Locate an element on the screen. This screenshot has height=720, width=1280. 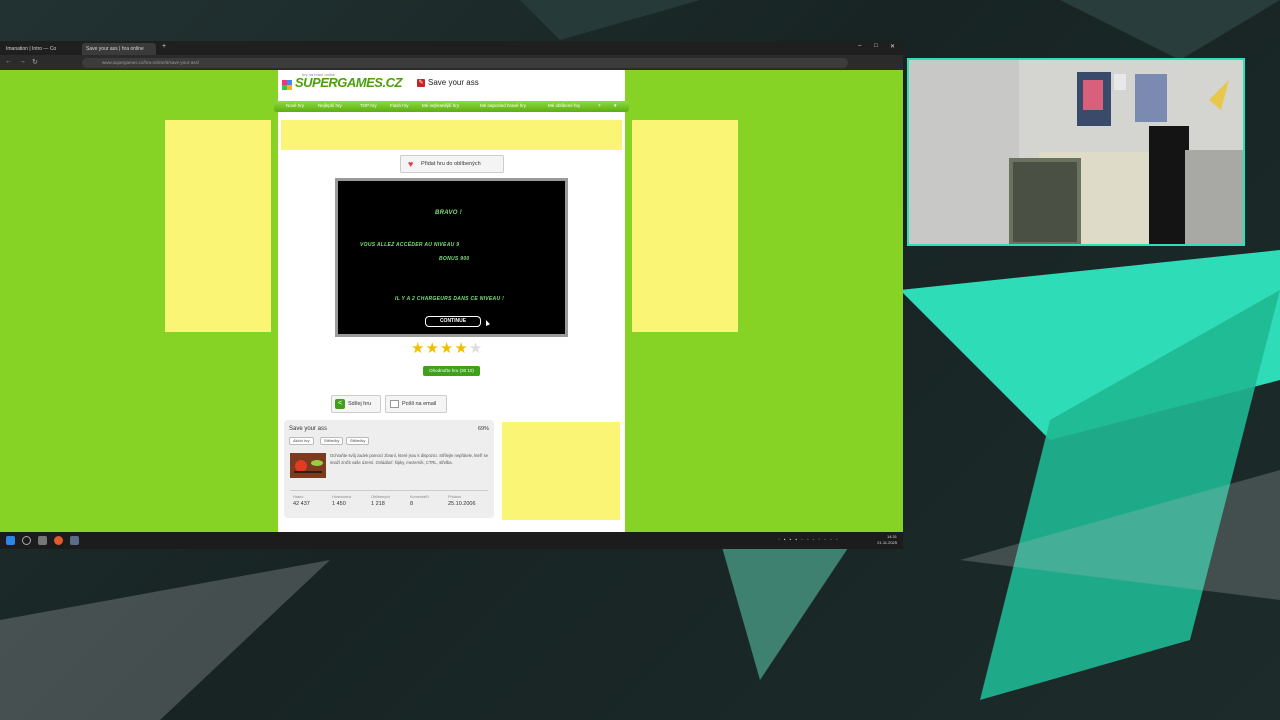
share-label: Sdílej hru is located at coordinates (360, 404).